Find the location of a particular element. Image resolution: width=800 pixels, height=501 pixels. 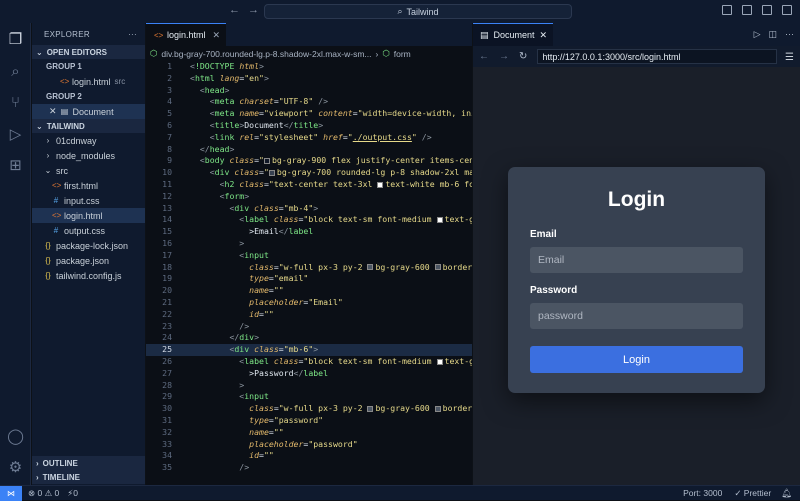

tree-item: › 01cdnway is located at coordinates (88, 140).